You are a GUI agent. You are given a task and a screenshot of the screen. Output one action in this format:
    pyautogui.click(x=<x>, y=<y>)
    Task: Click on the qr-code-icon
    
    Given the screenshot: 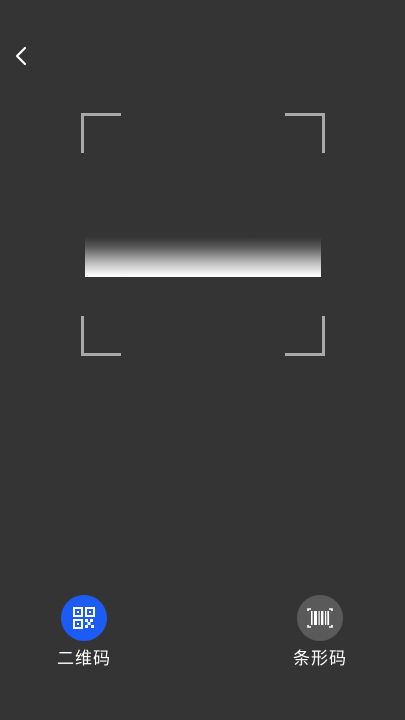 What is the action you would take?
    pyautogui.click(x=84, y=618)
    